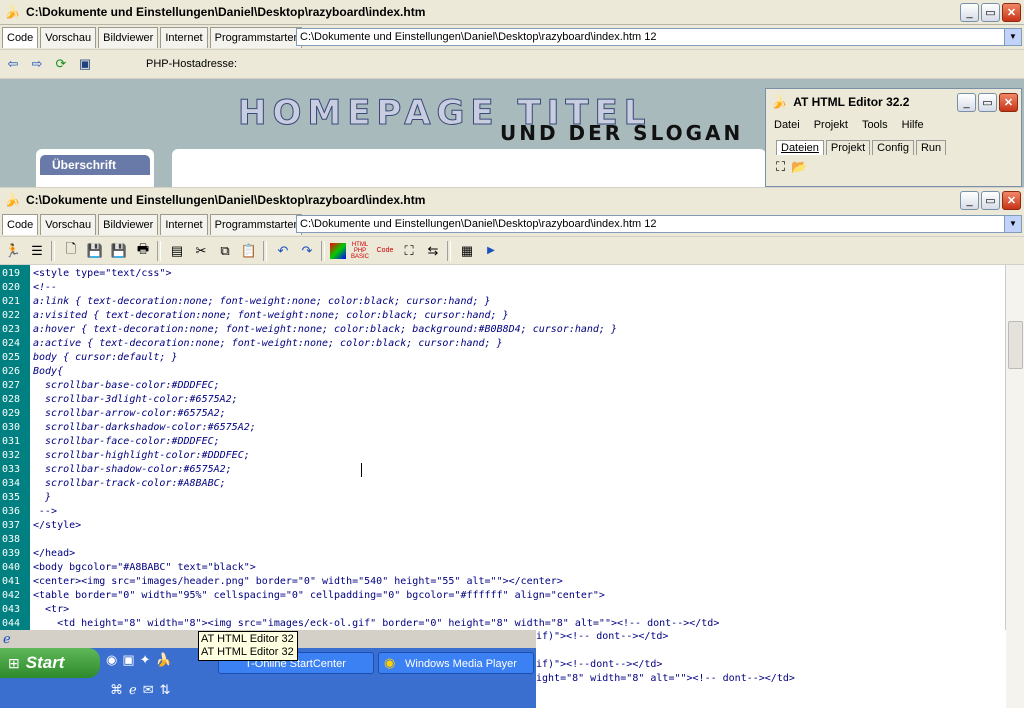 The height and width of the screenshot is (708, 1024). I want to click on outlook-icon: ✉, so click(148, 690).